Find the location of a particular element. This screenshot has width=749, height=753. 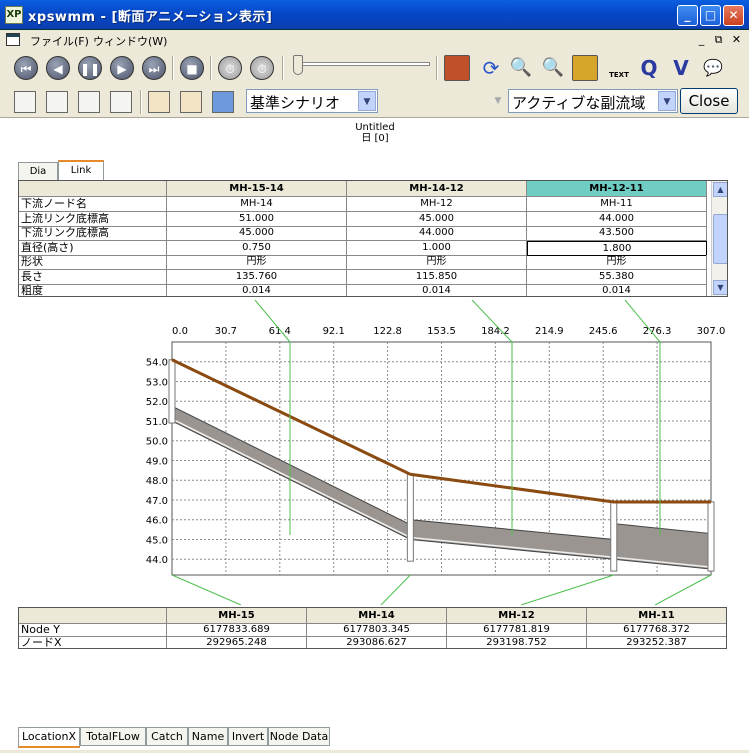

table-cell: MH-11 is located at coordinates (617, 204).